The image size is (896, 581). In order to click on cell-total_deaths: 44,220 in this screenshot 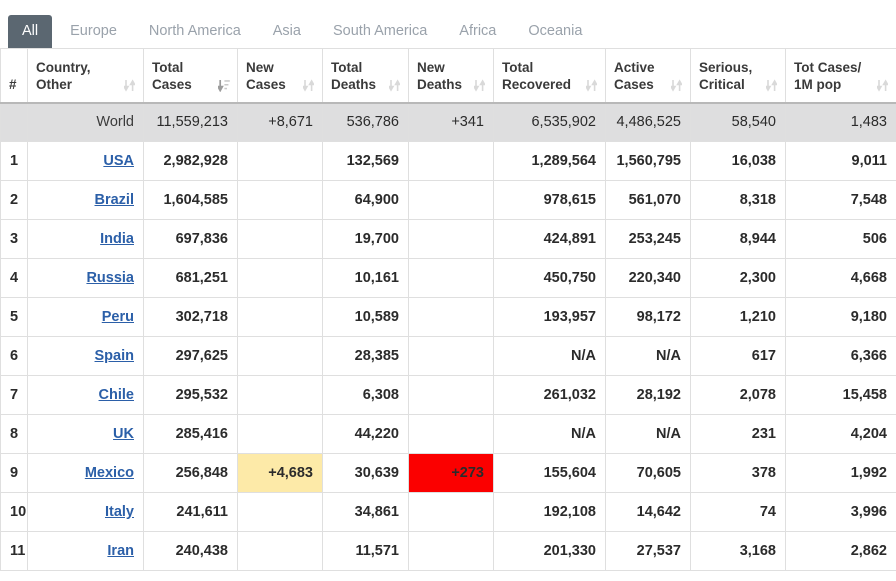, I will do `click(365, 434)`.